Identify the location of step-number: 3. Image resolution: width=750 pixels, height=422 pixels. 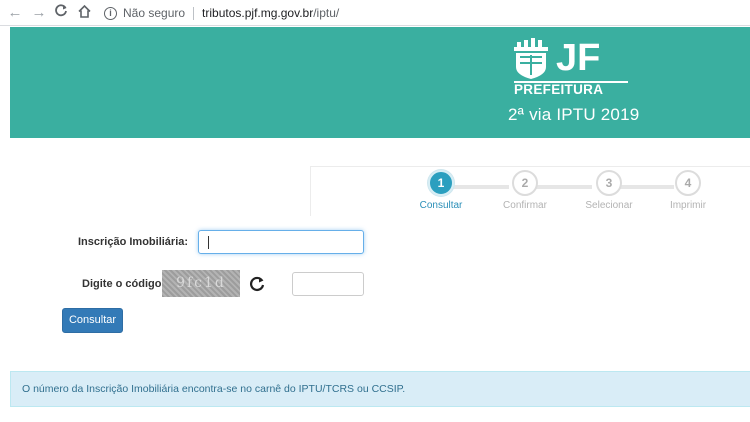
(609, 183).